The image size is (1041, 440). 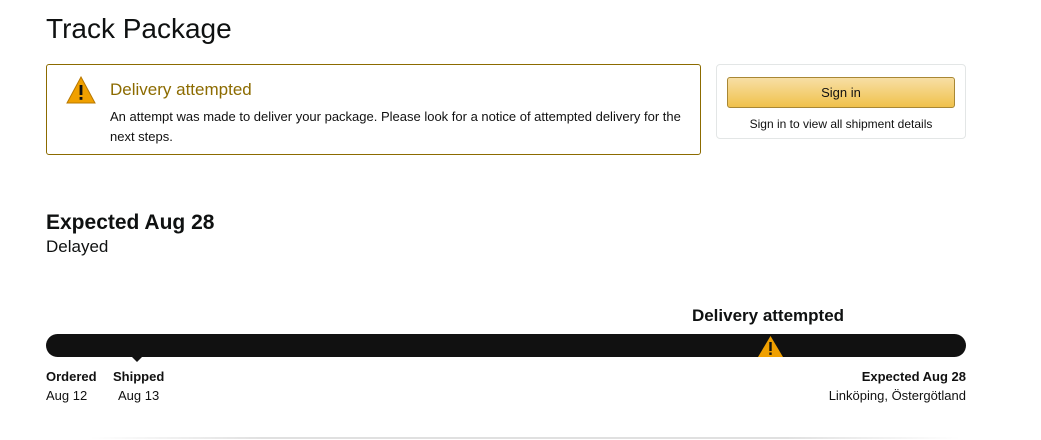 What do you see at coordinates (139, 395) in the screenshot?
I see `step-shipped-date: Aug 13` at bounding box center [139, 395].